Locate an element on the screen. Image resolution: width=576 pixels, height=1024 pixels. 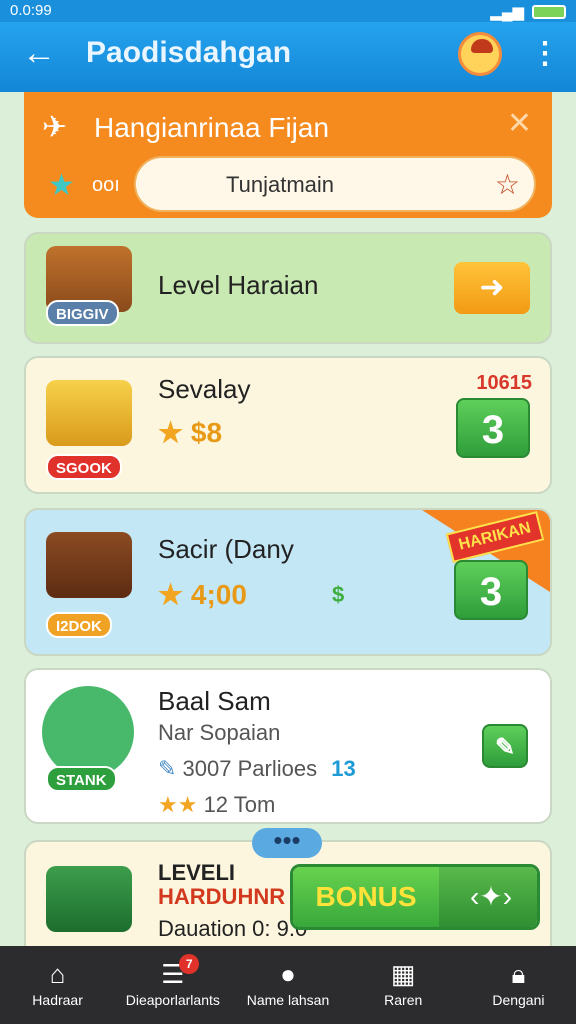
lock-icon: 🔒︎ is located at coordinates (518, 974).